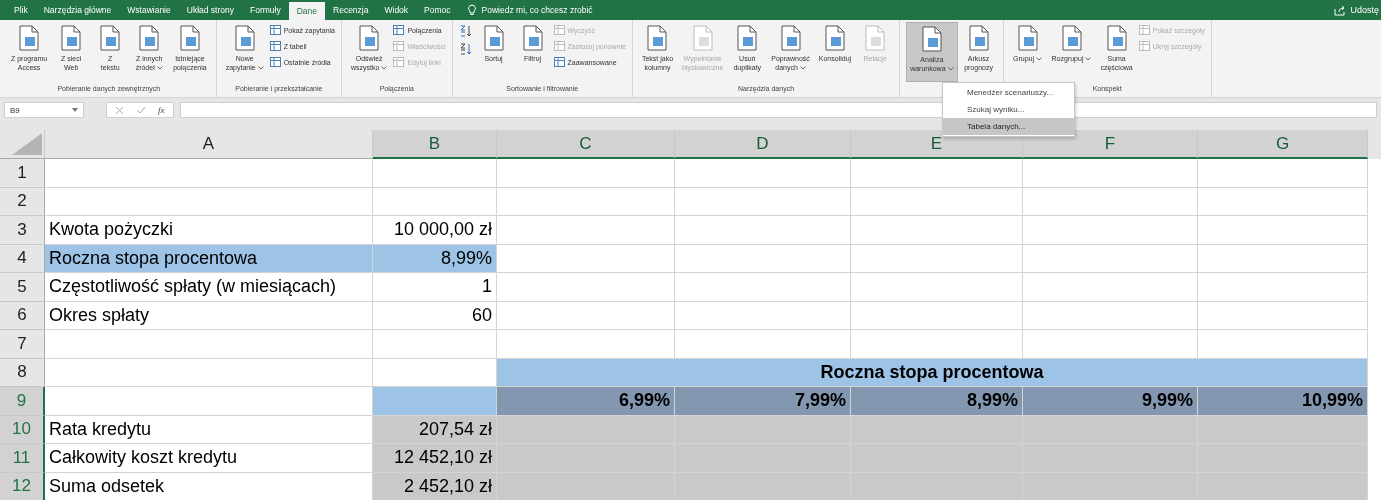 This screenshot has width=1381, height=500. What do you see at coordinates (21, 10) in the screenshot?
I see `ribbon-tab: Plik` at bounding box center [21, 10].